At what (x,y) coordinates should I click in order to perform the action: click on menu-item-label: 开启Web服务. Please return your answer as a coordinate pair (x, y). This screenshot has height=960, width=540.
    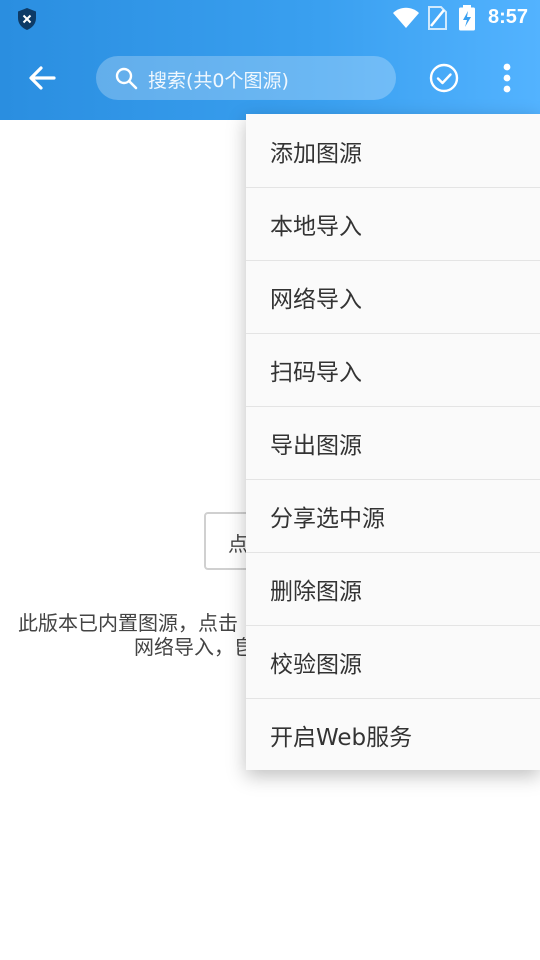
    Looking at the image, I should click on (341, 738).